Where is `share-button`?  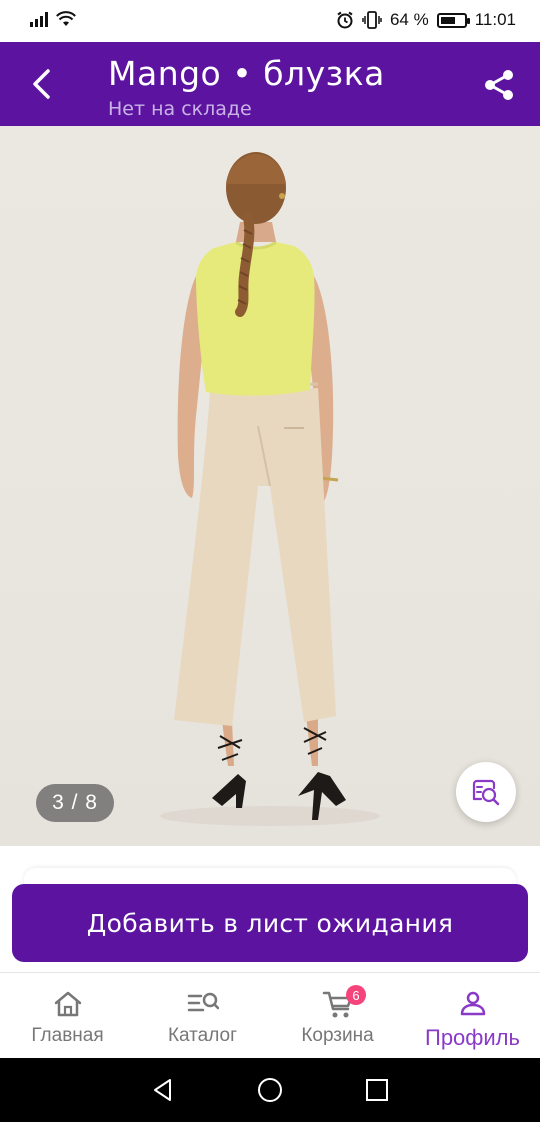 share-button is located at coordinates (499, 85).